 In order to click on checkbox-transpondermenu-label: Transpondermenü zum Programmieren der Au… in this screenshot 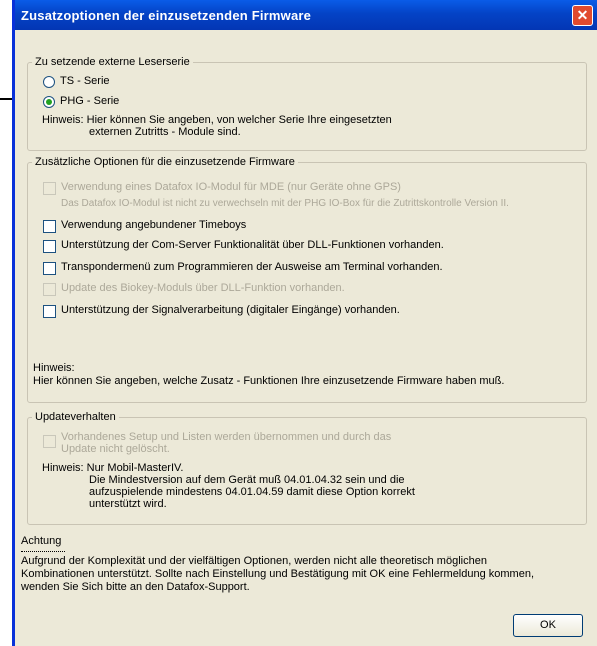, I will do `click(252, 267)`.